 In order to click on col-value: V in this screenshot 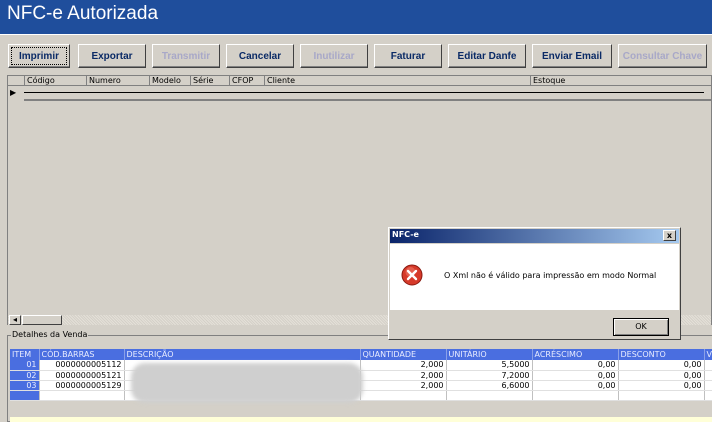, I will do `click(708, 354)`.